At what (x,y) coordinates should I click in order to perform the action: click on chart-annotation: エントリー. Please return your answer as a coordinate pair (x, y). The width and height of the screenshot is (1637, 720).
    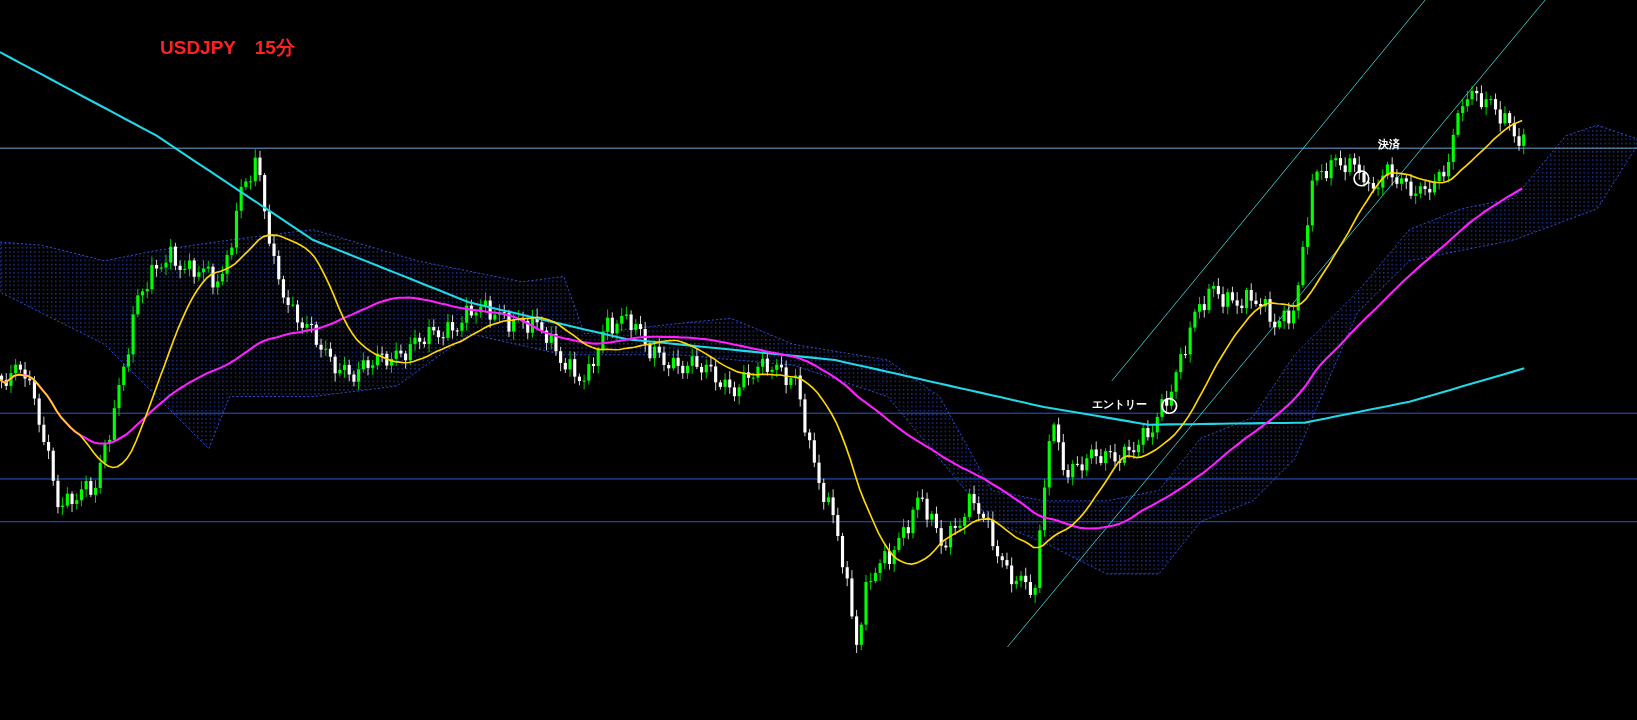
    Looking at the image, I should click on (1119, 404).